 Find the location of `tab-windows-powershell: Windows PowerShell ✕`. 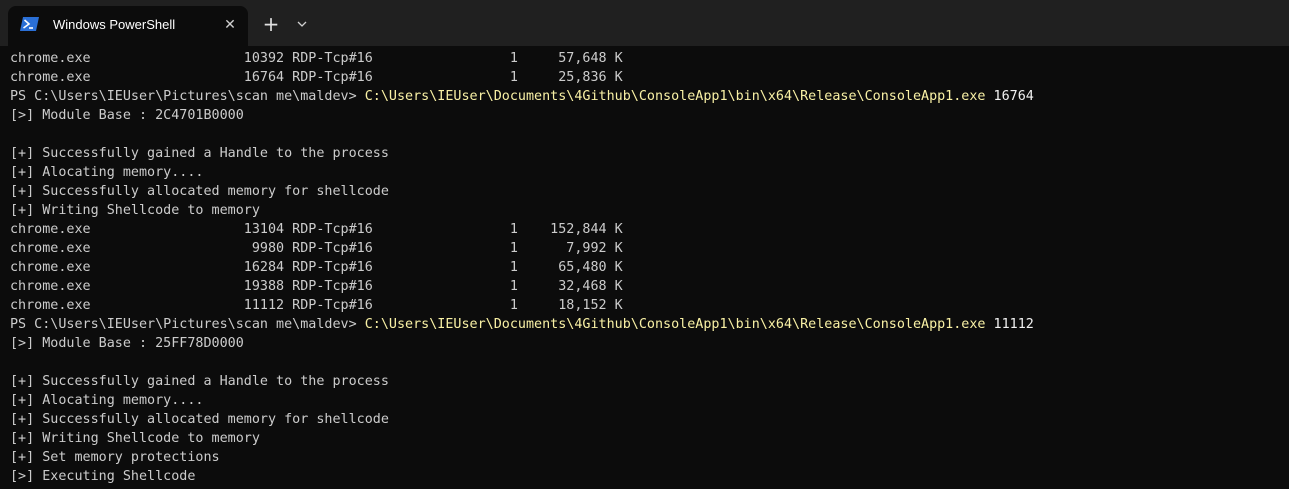

tab-windows-powershell: Windows PowerShell ✕ is located at coordinates (128, 26).